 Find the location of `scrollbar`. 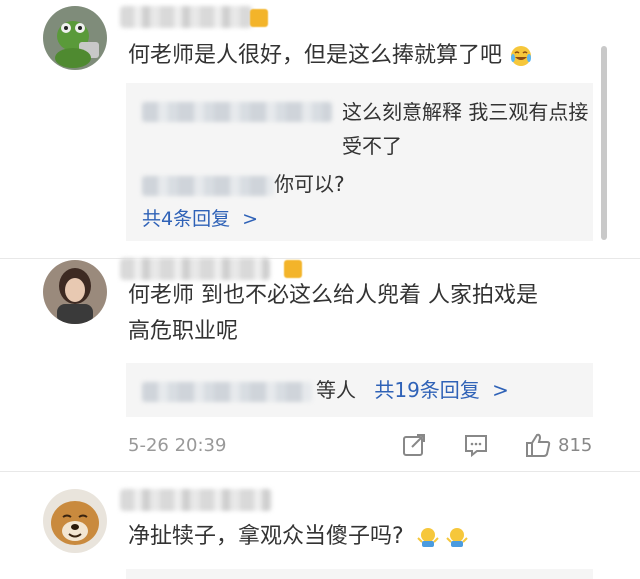

scrollbar is located at coordinates (604, 143).